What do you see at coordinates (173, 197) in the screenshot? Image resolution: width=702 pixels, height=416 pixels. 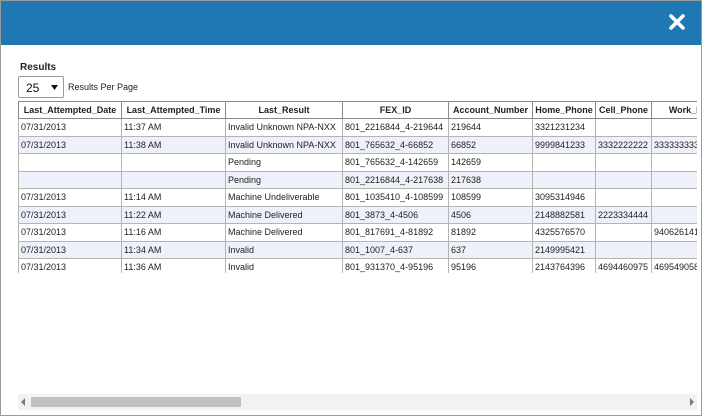 I see `table-cell: 11:14 AM` at bounding box center [173, 197].